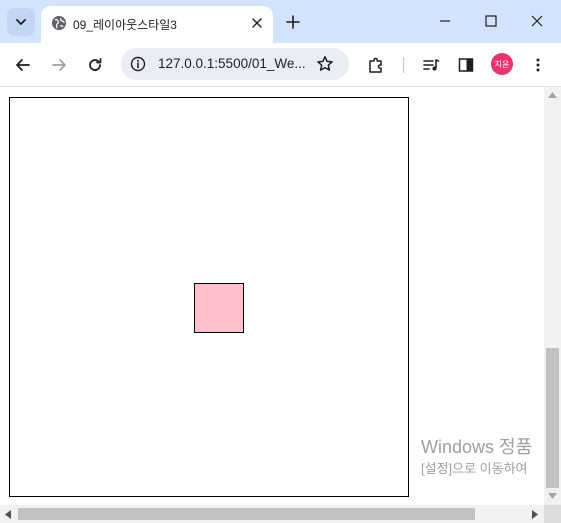  What do you see at coordinates (552, 496) in the screenshot?
I see `scroll-down-arrow-icon` at bounding box center [552, 496].